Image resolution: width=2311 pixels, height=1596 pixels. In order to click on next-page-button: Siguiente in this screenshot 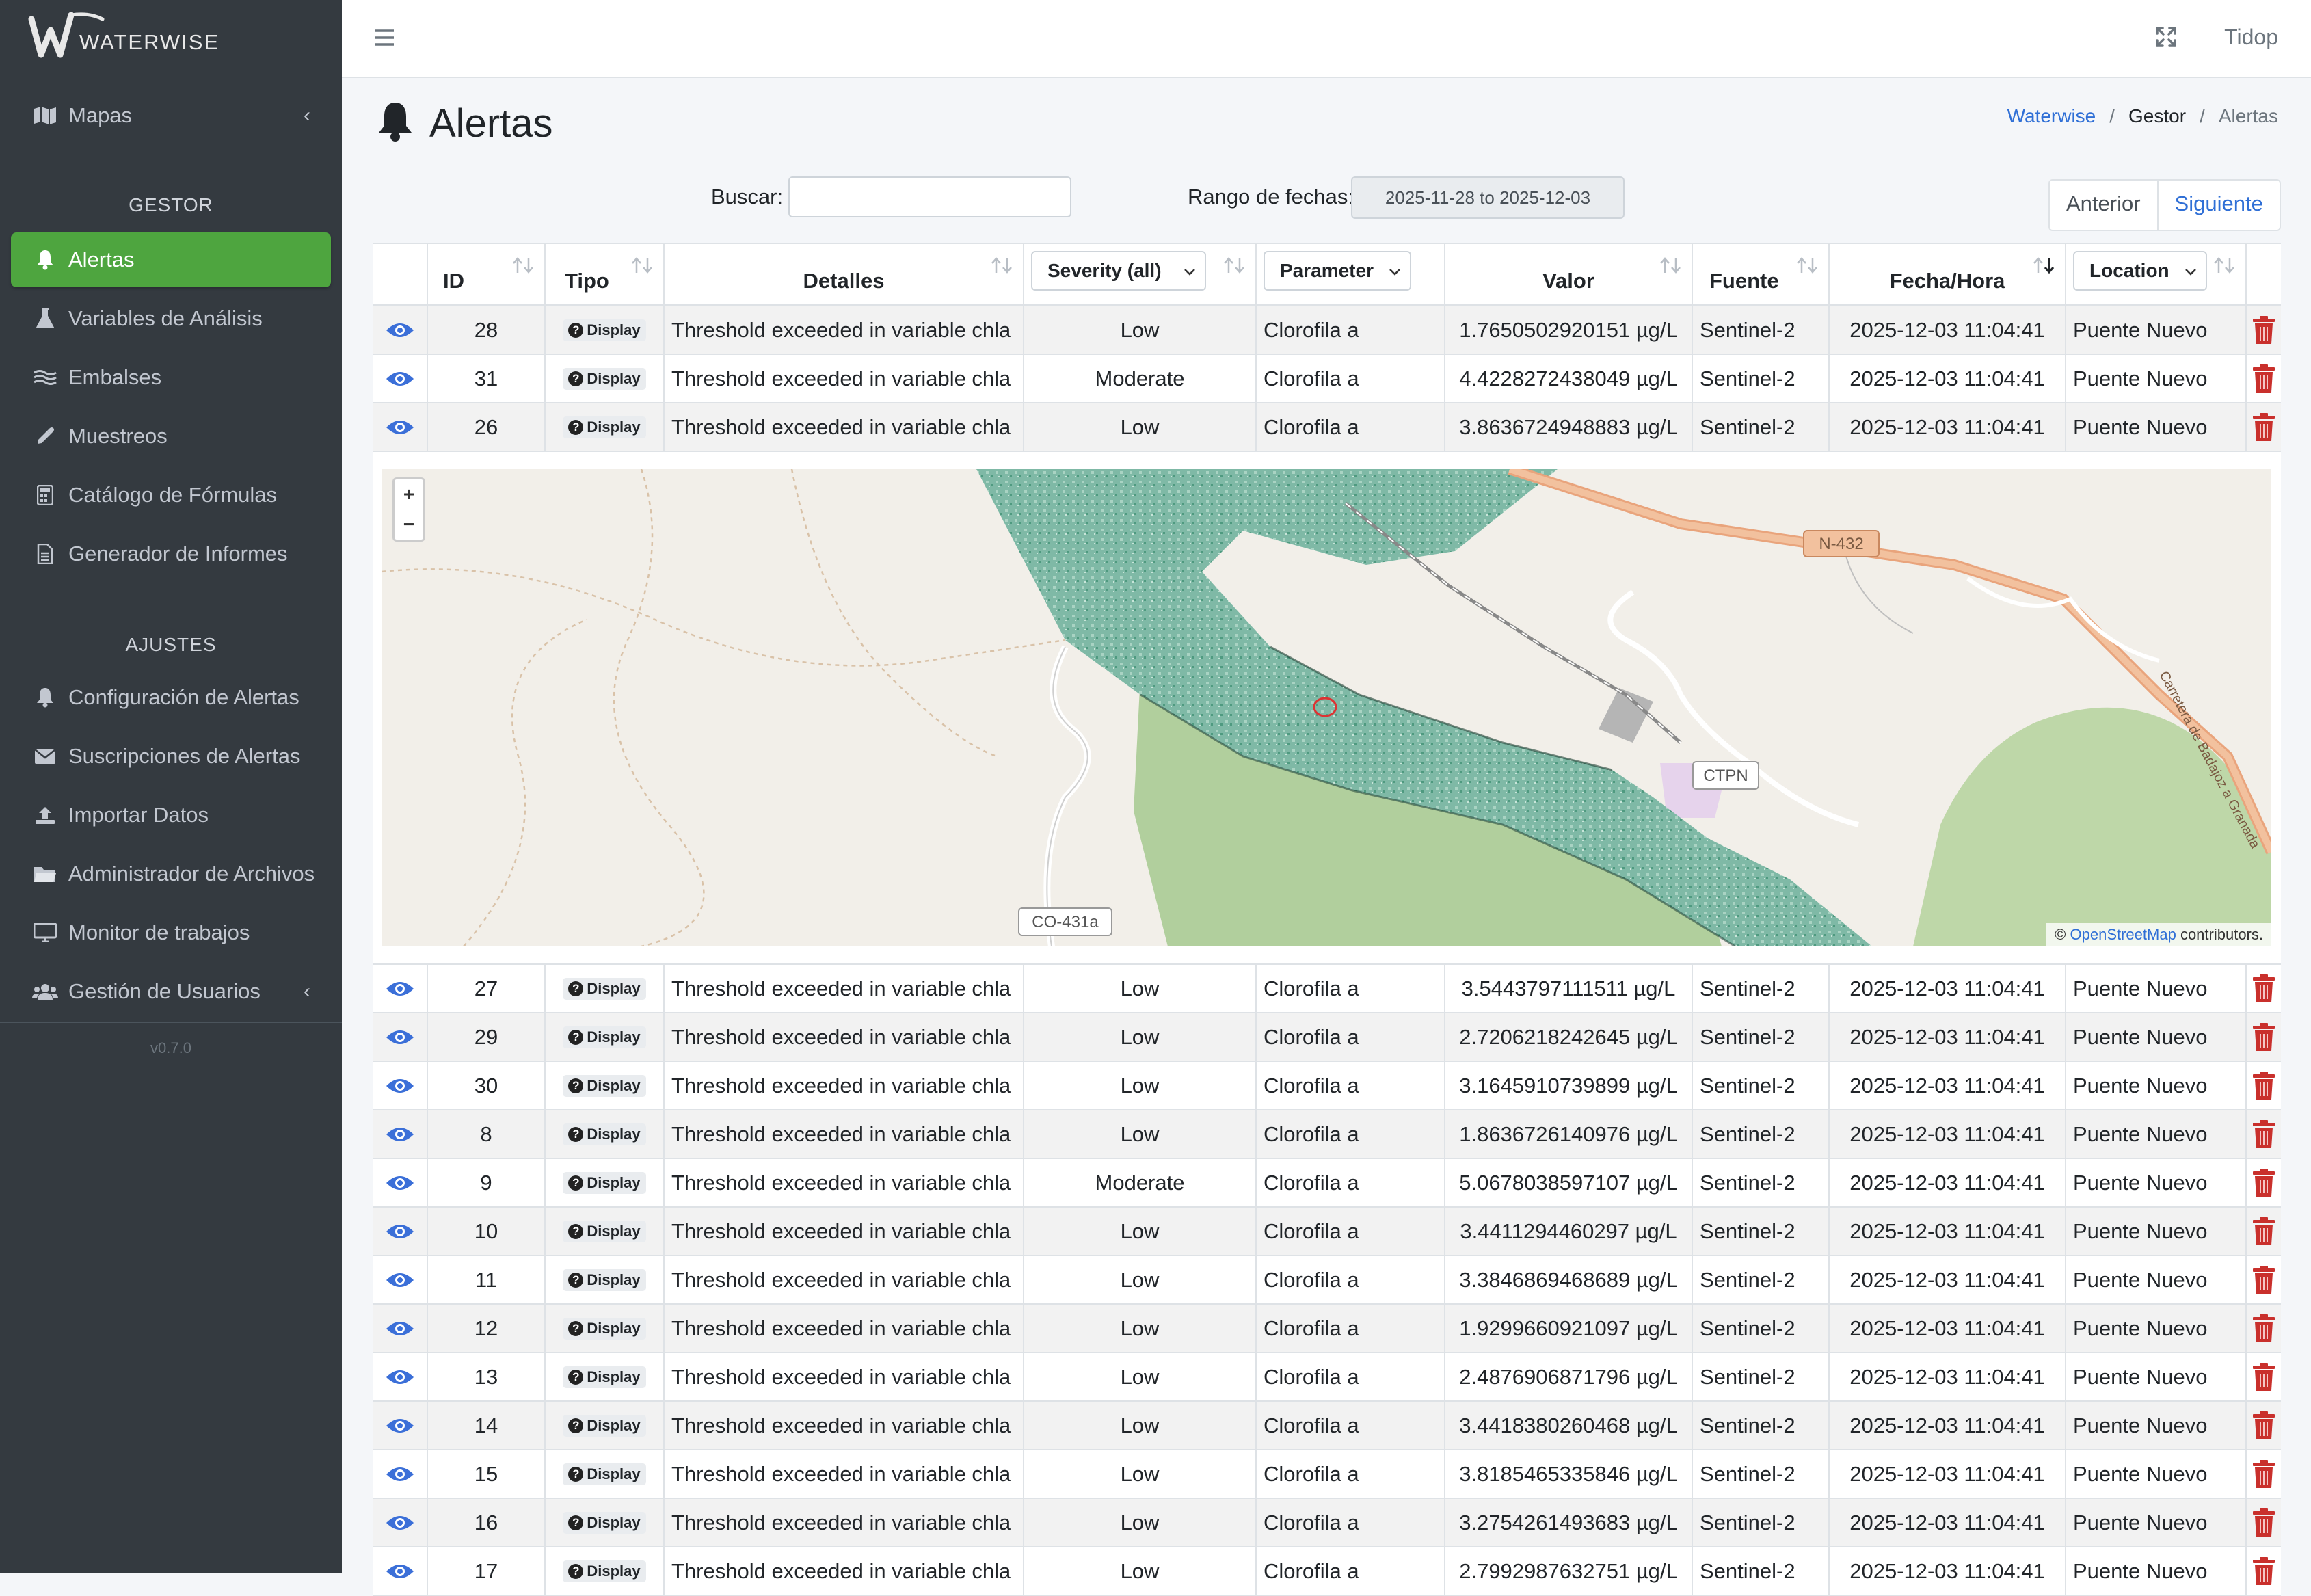, I will do `click(2219, 205)`.